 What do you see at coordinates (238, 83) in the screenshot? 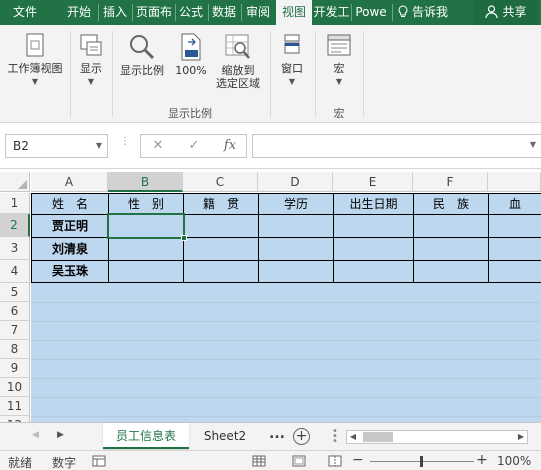
I see `zoom-selection-line2: 选定区域` at bounding box center [238, 83].